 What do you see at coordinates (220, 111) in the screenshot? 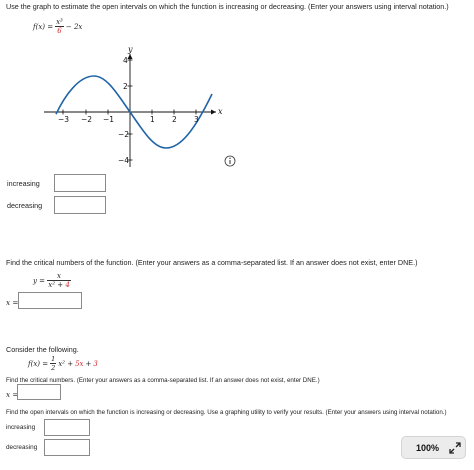
I see `x-axis-label: x` at bounding box center [220, 111].